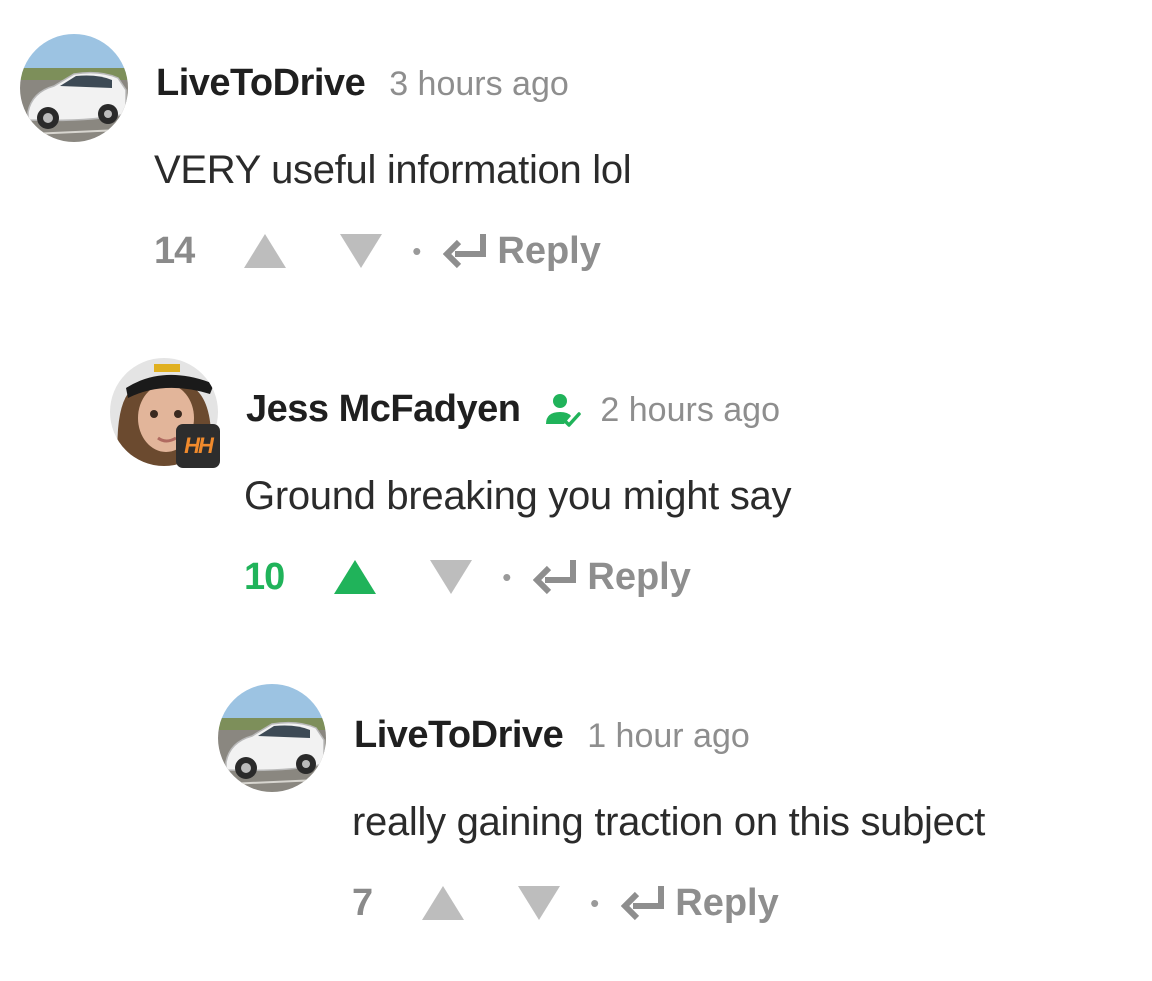 The image size is (1152, 981). What do you see at coordinates (383, 409) in the screenshot?
I see `author-name: Jess McFadyen` at bounding box center [383, 409].